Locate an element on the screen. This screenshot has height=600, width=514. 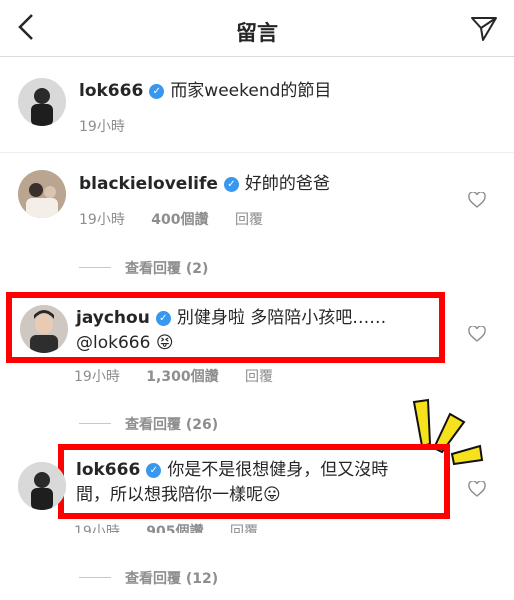
comment-text-line2: 間，所以想我陪你一樣呢 is located at coordinates (169, 495).